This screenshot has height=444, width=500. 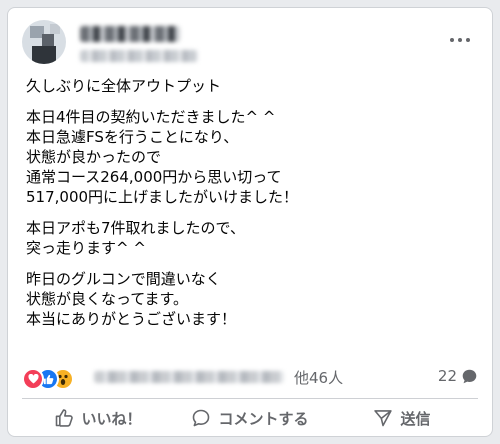 I want to click on author-name, so click(x=130, y=34).